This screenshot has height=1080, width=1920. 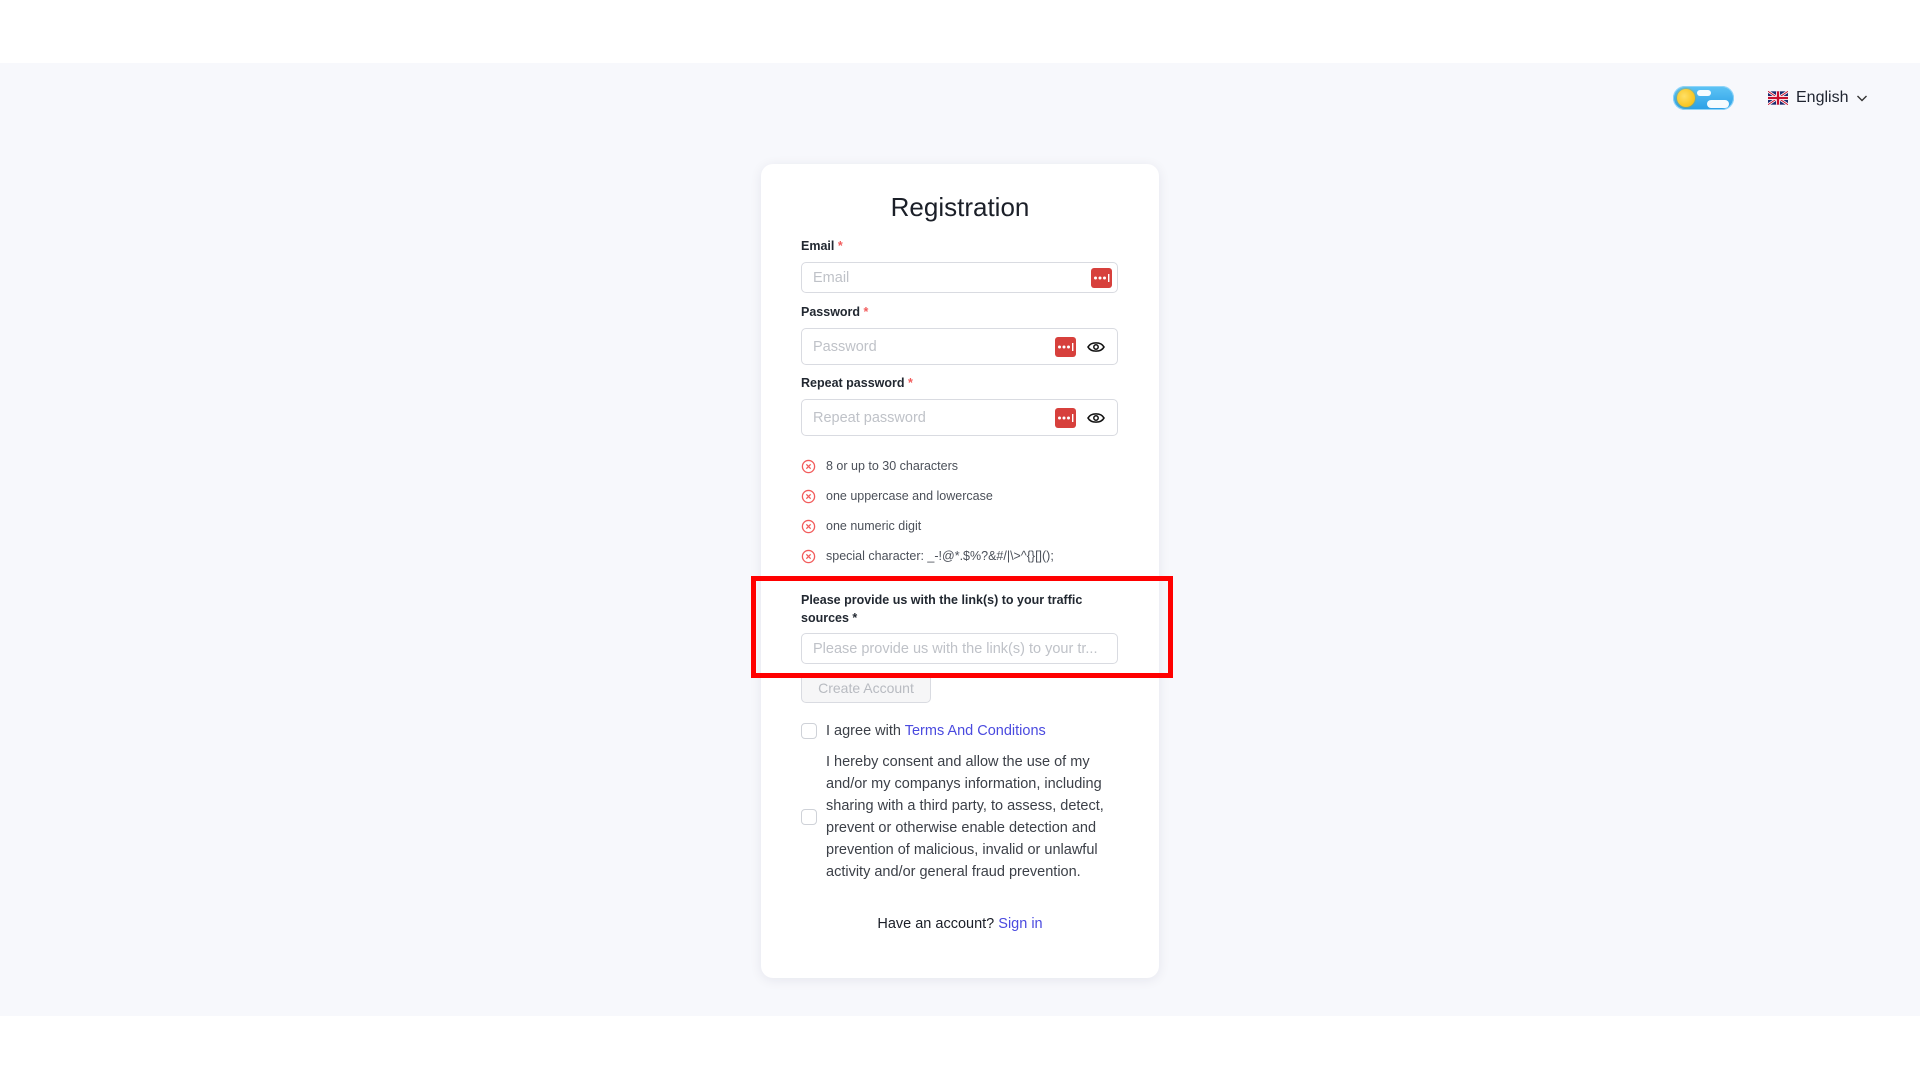 What do you see at coordinates (946, 277) in the screenshot?
I see `email-input` at bounding box center [946, 277].